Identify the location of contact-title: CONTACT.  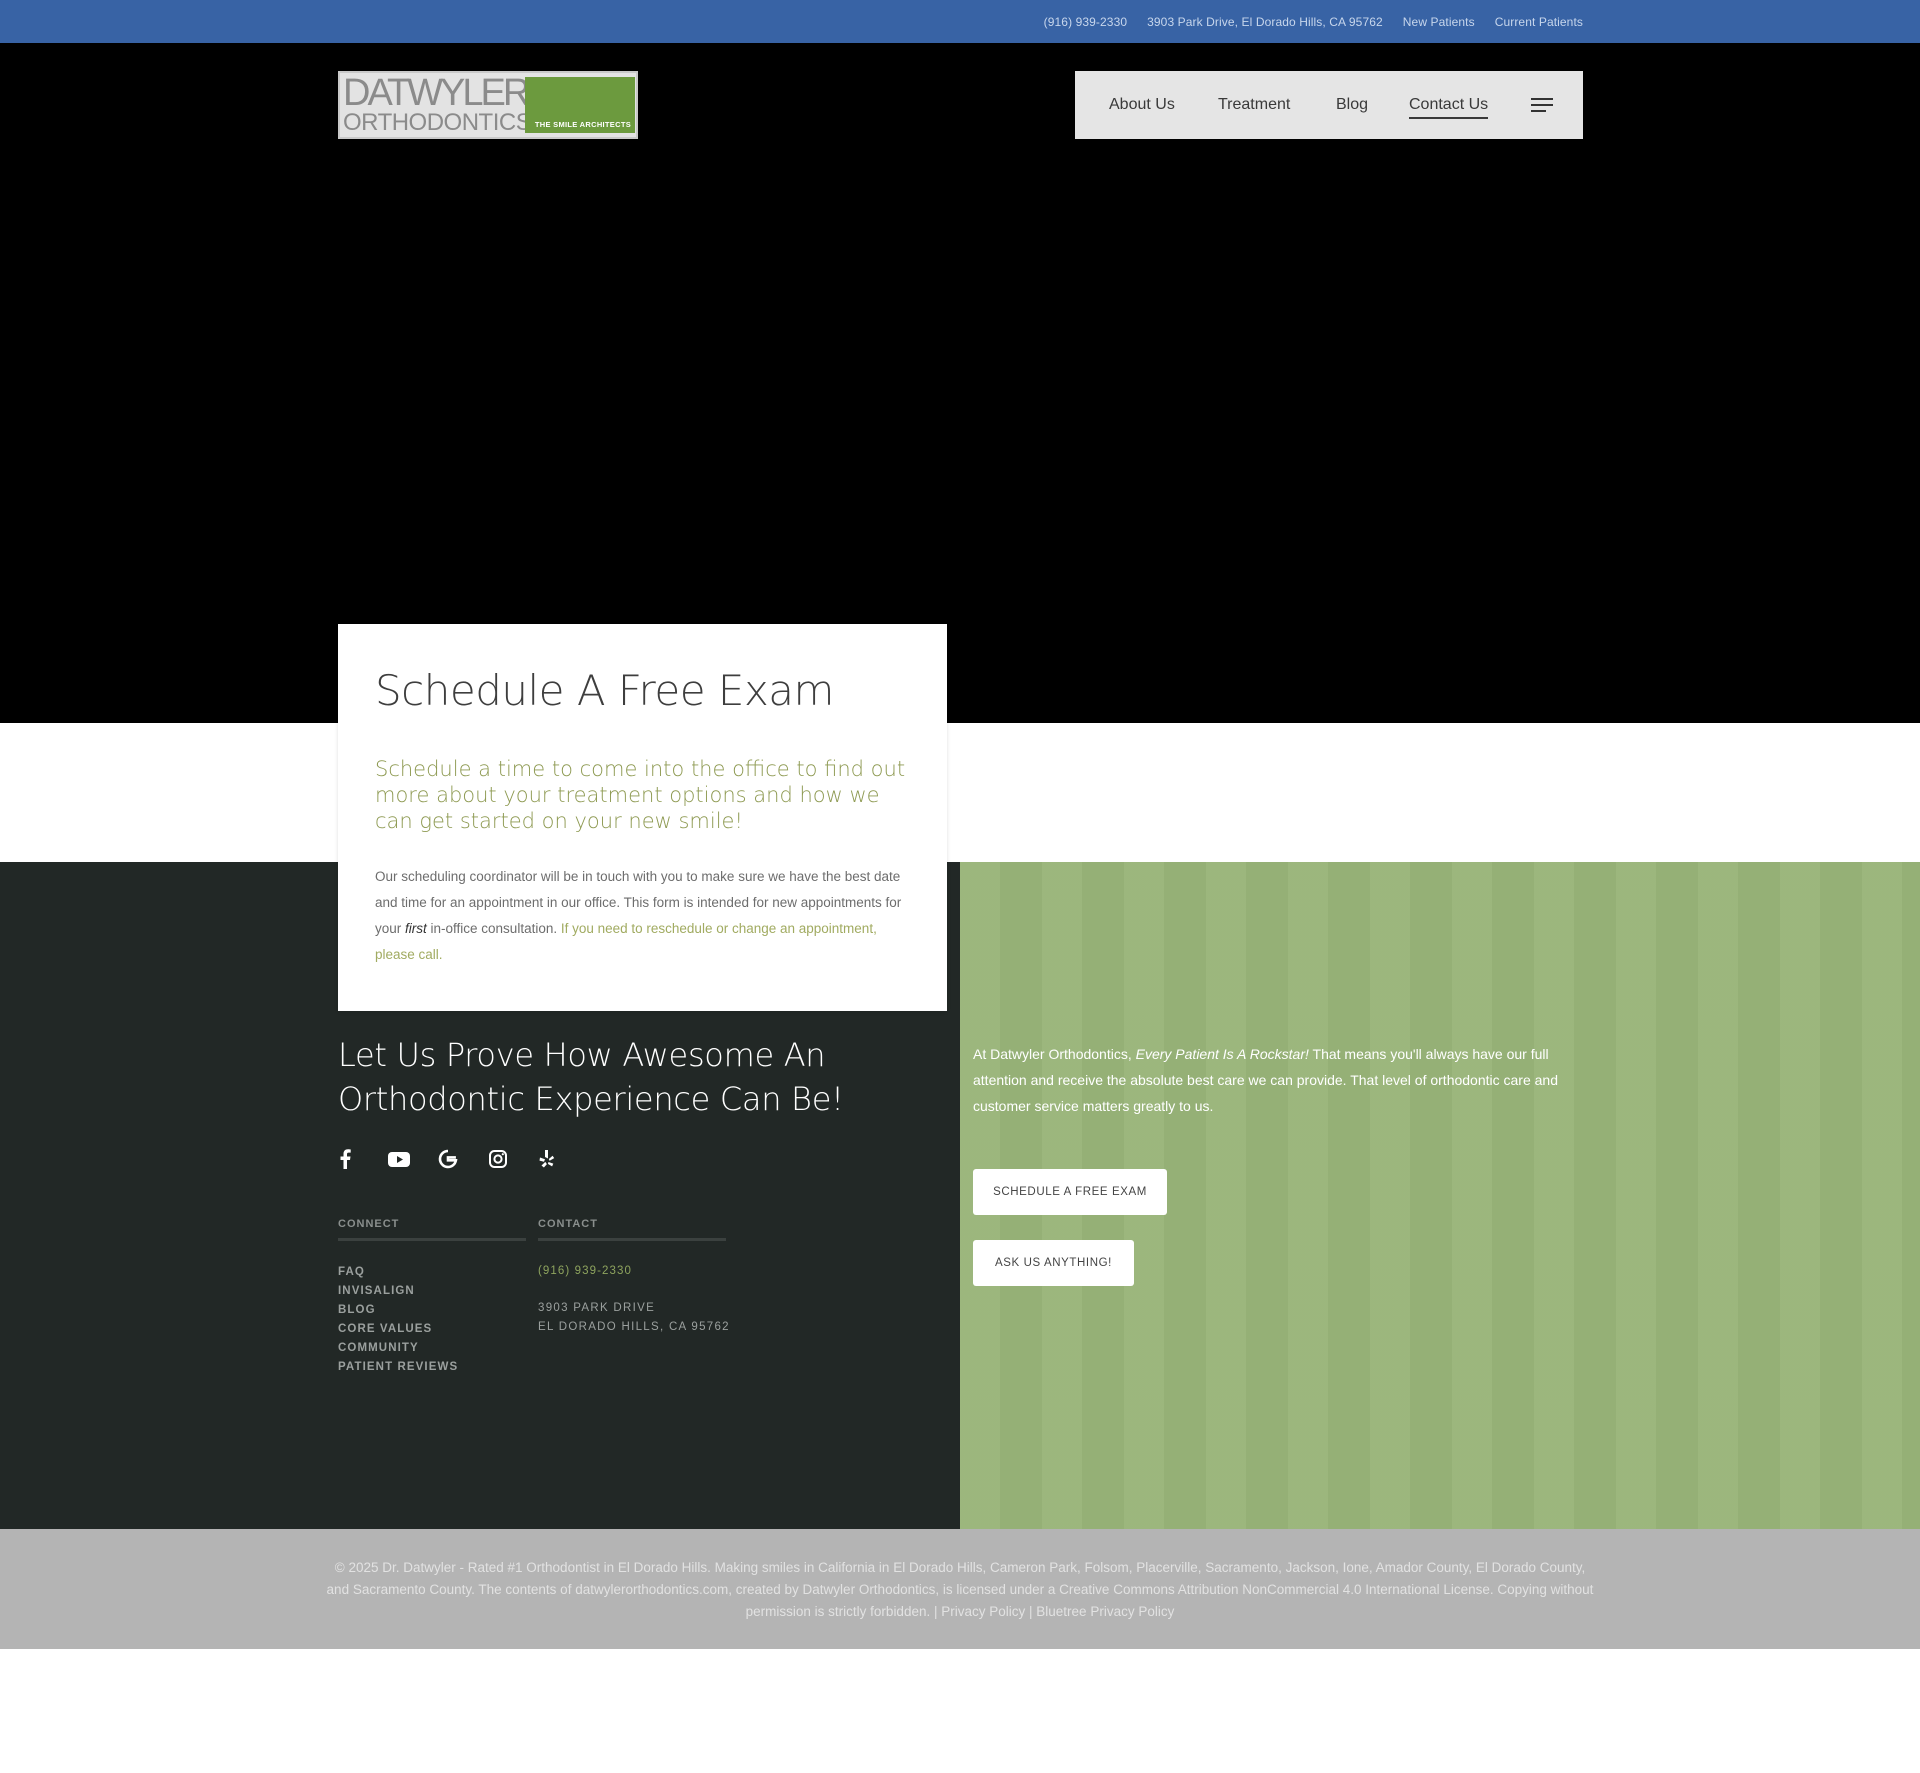
(632, 1229).